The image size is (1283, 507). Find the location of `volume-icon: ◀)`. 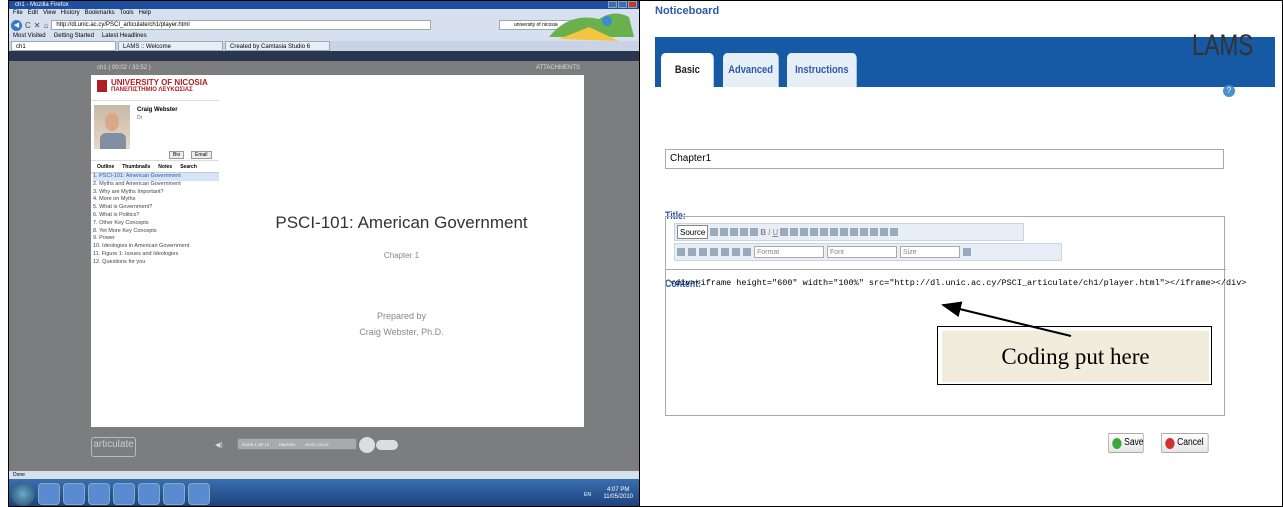

volume-icon: ◀) is located at coordinates (219, 445).